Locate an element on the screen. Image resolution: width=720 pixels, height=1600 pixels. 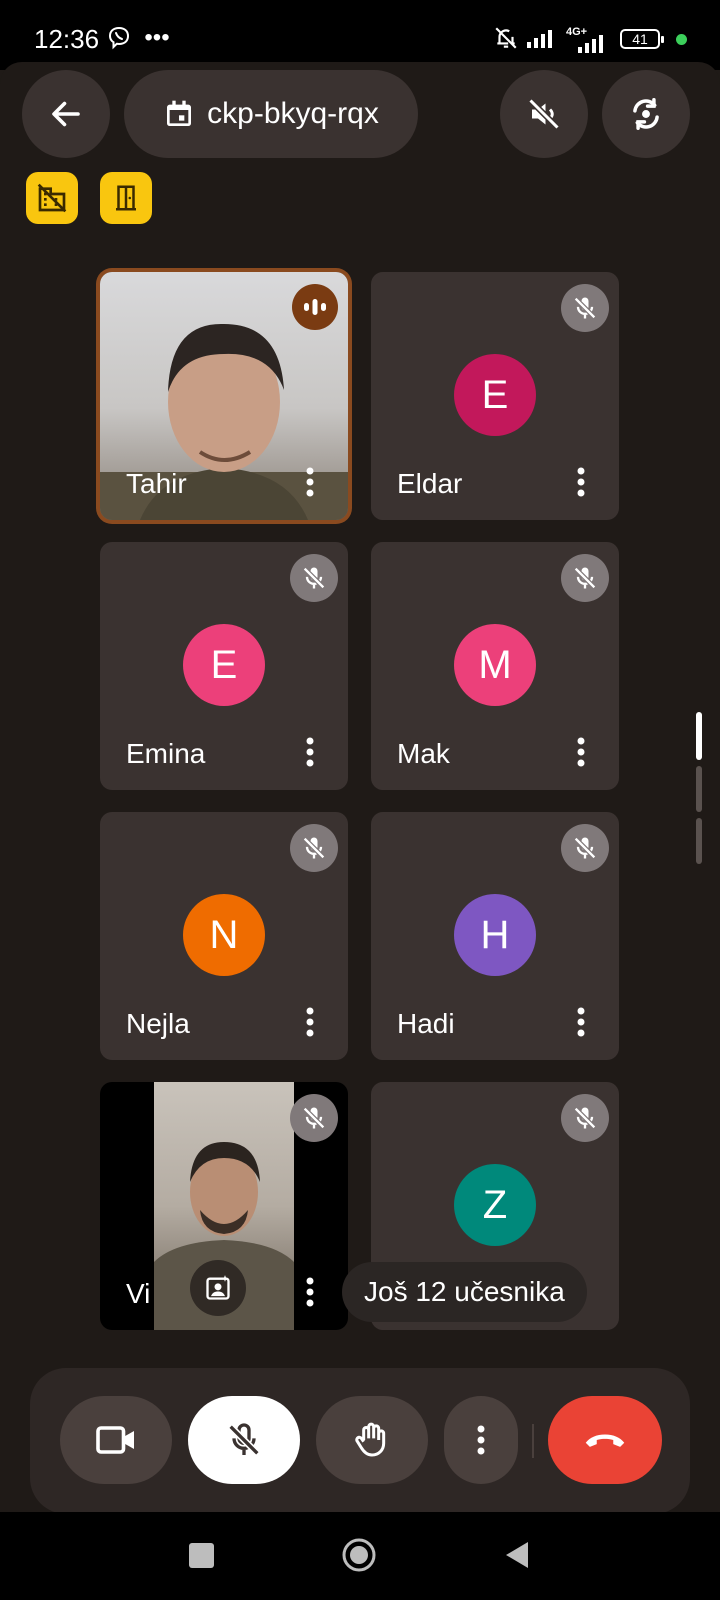
avatar: H is located at coordinates (495, 935).